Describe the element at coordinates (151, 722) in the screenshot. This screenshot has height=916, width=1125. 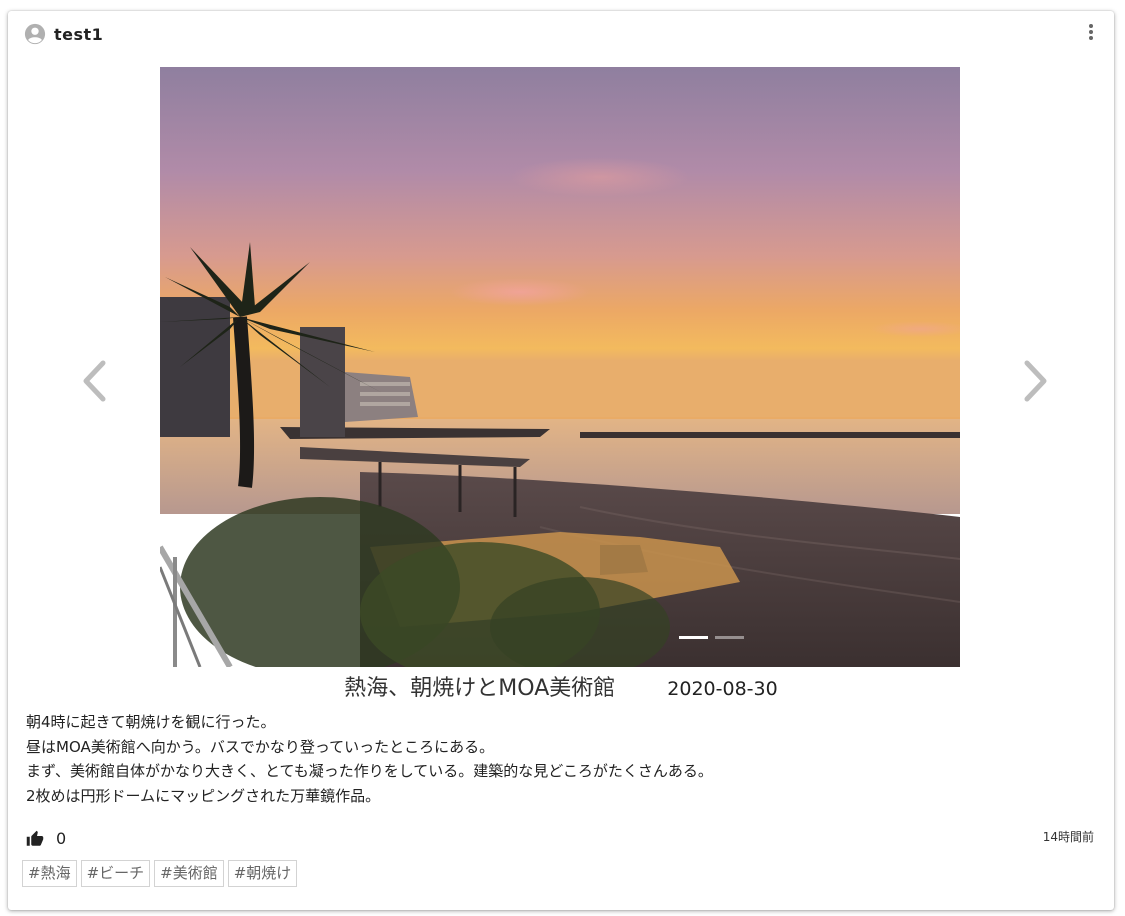
I see `post-body-line: 朝4時に起きて朝焼けを観に行った。` at that location.